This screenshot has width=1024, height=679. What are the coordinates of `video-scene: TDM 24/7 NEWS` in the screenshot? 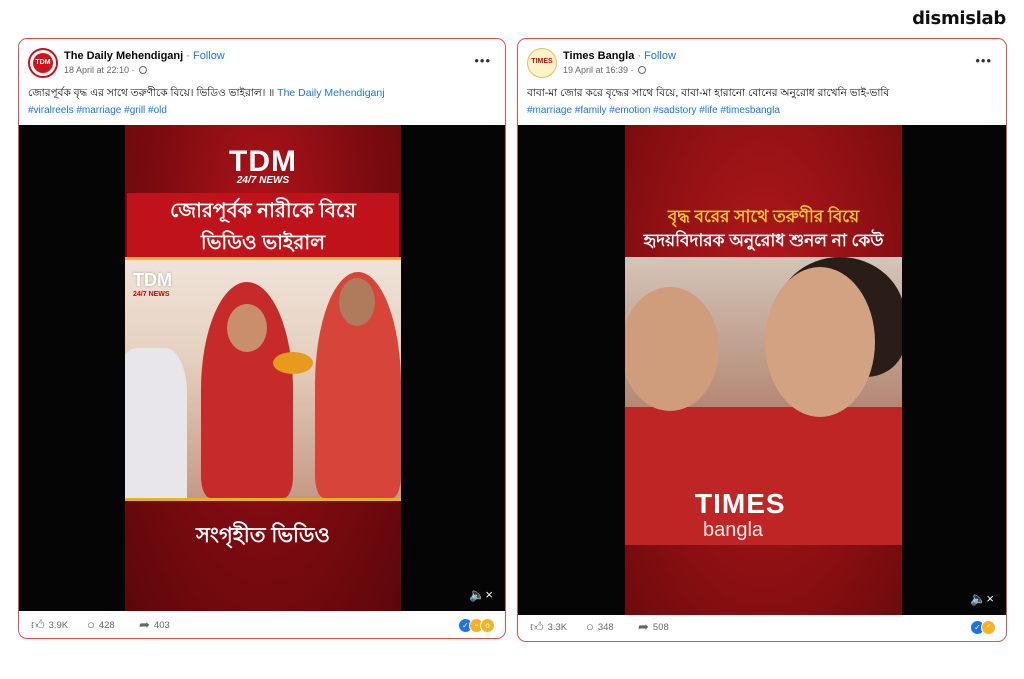 It's located at (263, 379).